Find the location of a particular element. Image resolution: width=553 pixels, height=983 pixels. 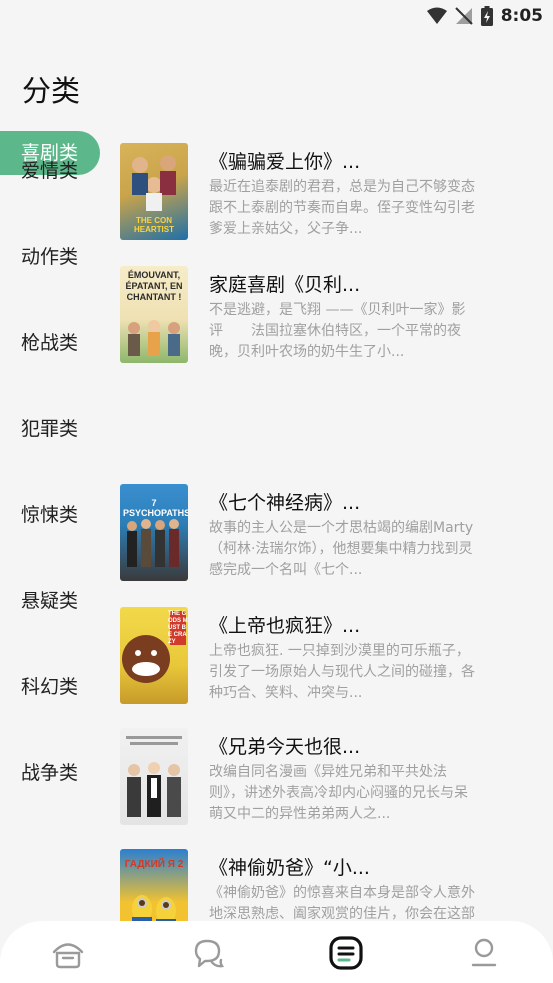

chat-icon is located at coordinates (208, 953).